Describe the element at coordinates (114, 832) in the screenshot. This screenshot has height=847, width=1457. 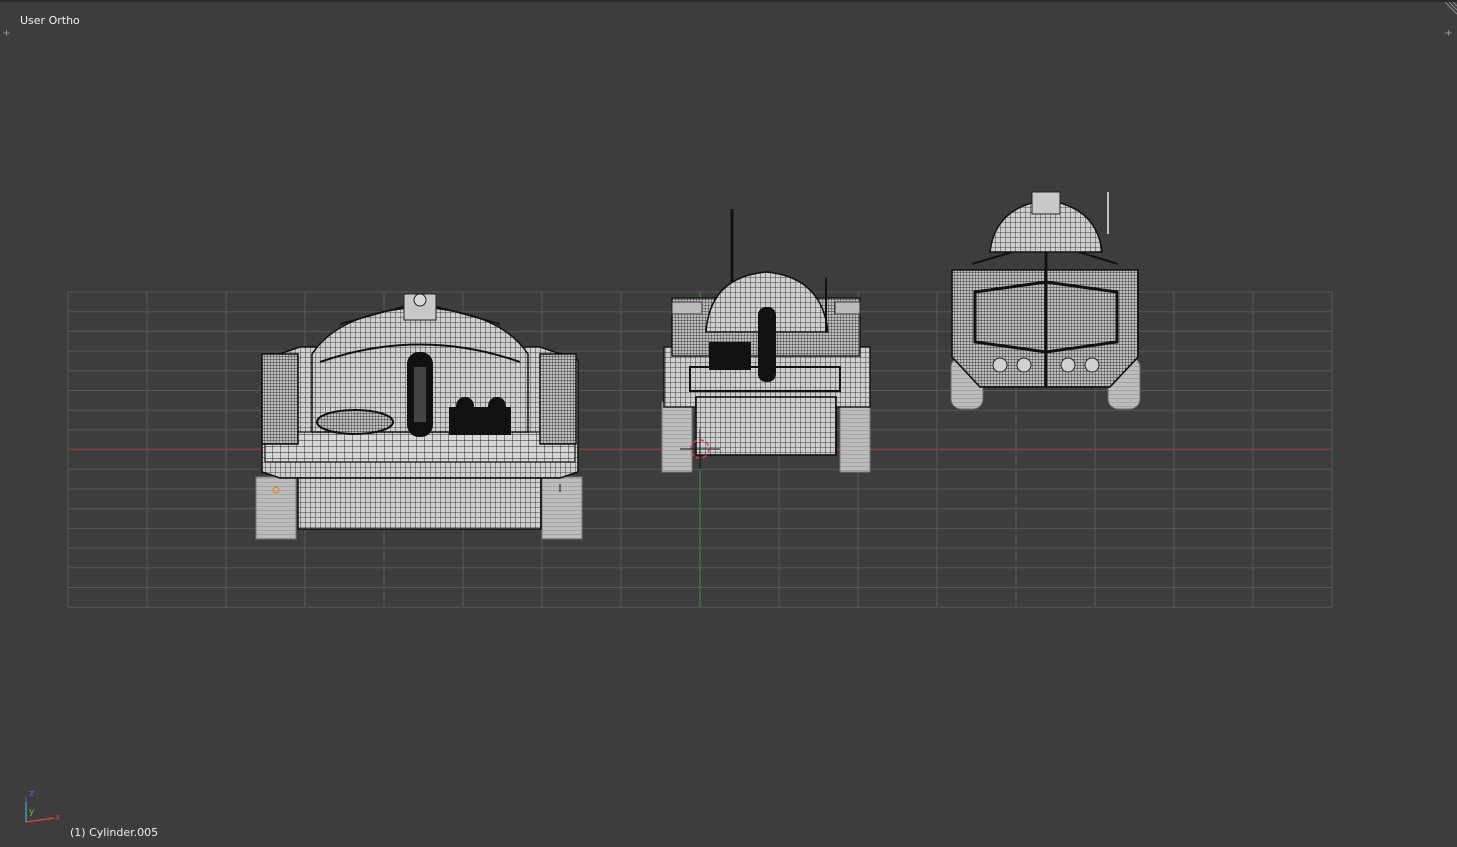
I see `active-object-label: (1) Cylinder.005` at that location.